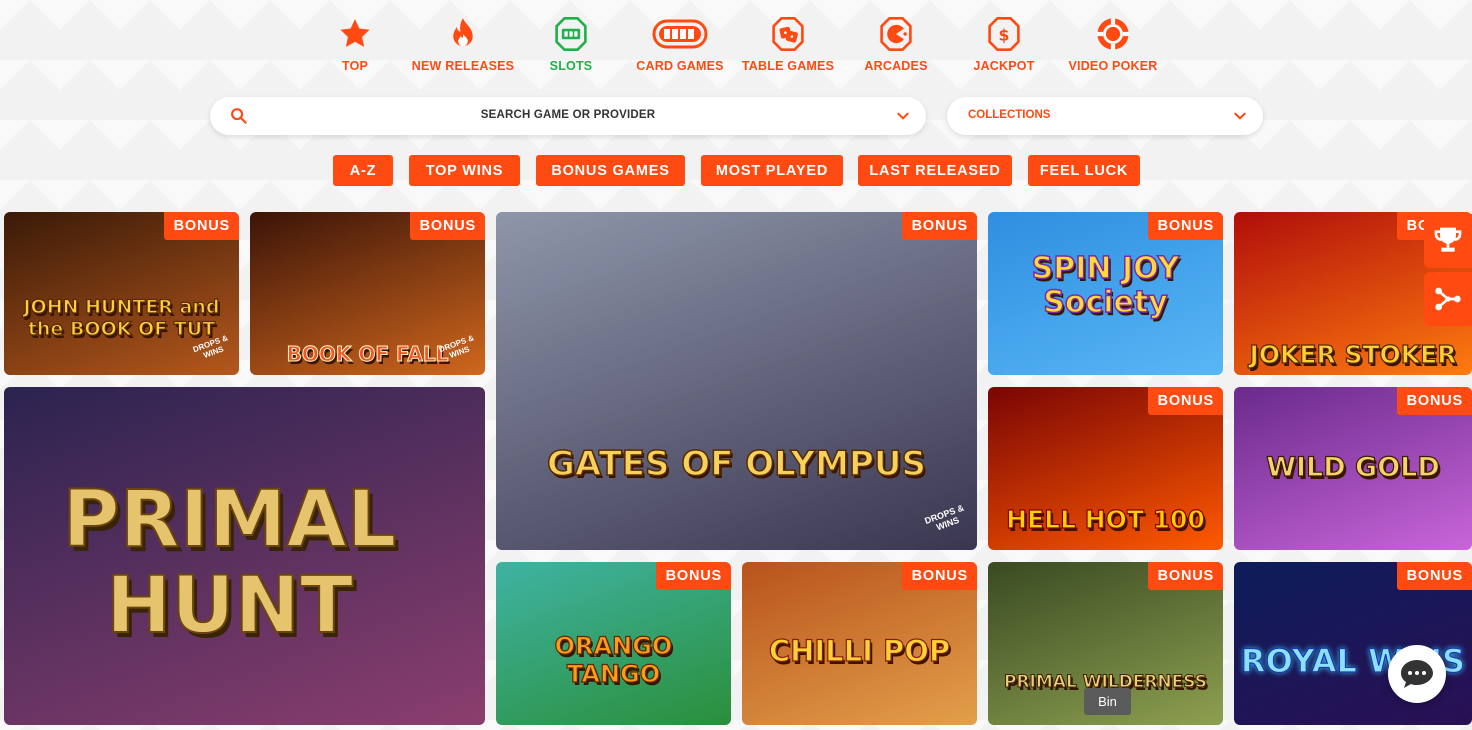  What do you see at coordinates (1009, 115) in the screenshot?
I see `collections-label: COLLECTIONS` at bounding box center [1009, 115].